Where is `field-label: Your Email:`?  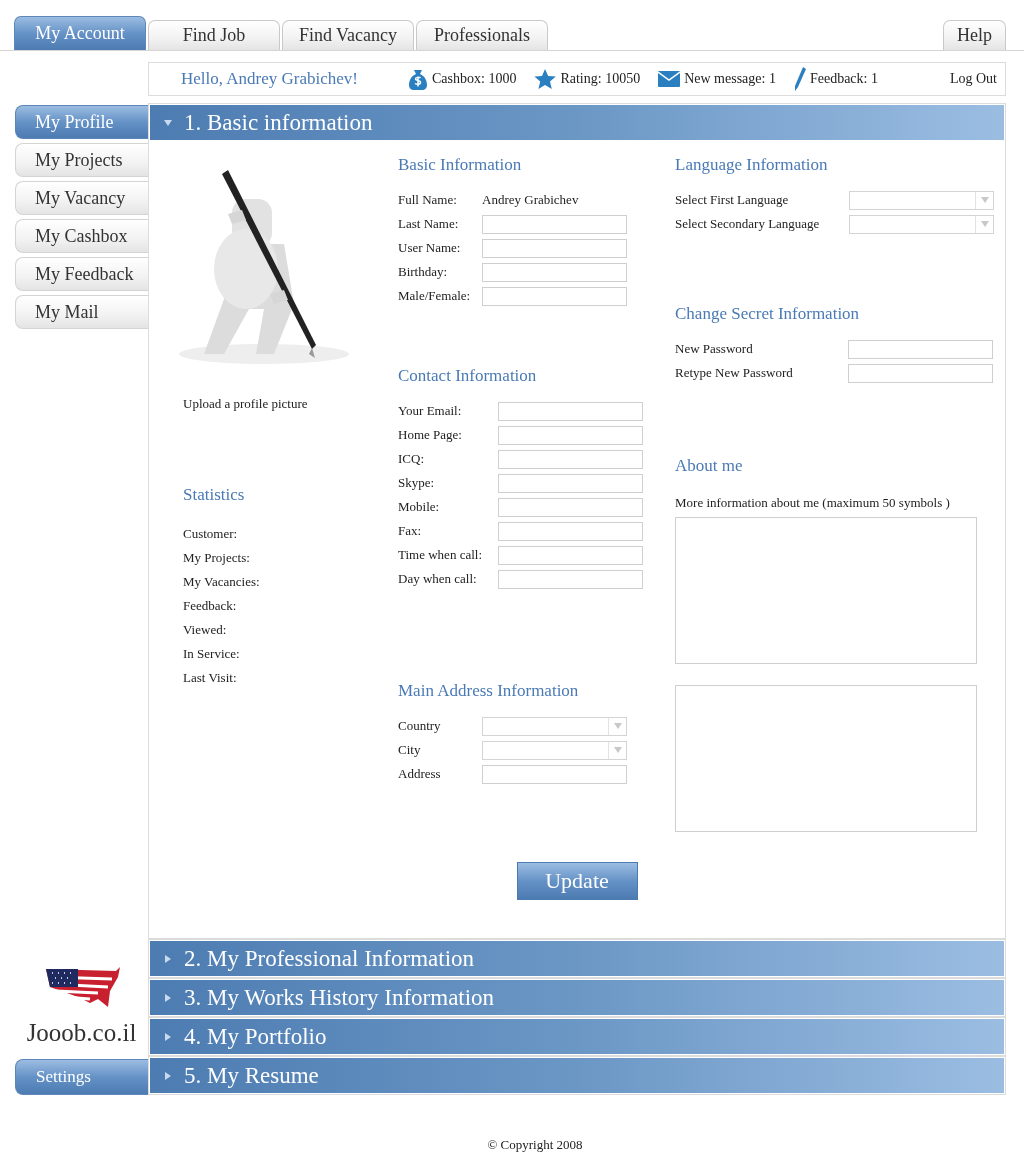
field-label: Your Email: is located at coordinates (430, 411).